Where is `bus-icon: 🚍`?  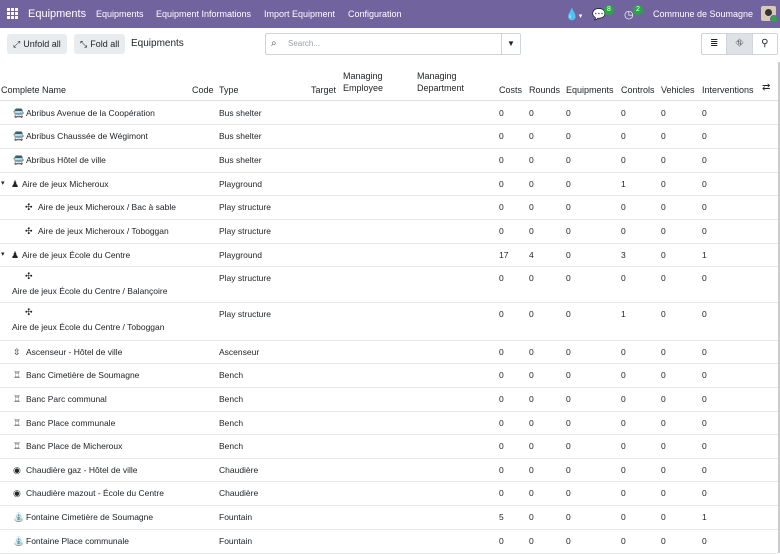
bus-icon: 🚍 is located at coordinates (19, 160).